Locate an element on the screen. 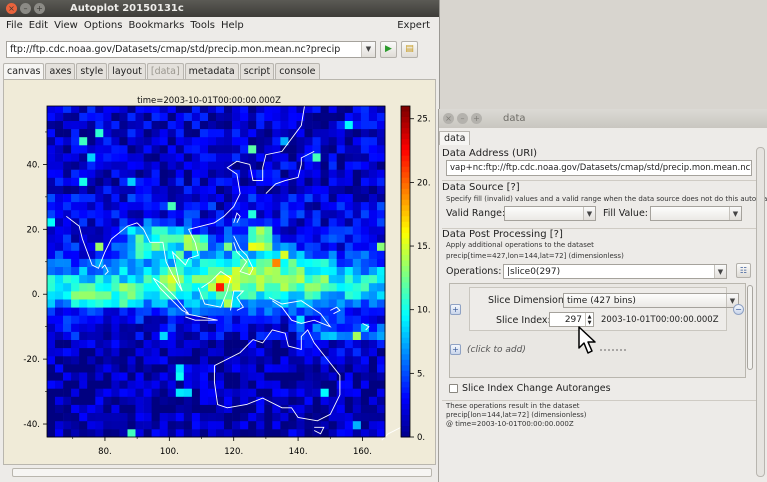 The image size is (767, 482). autorange-checkbox is located at coordinates (453, 388).